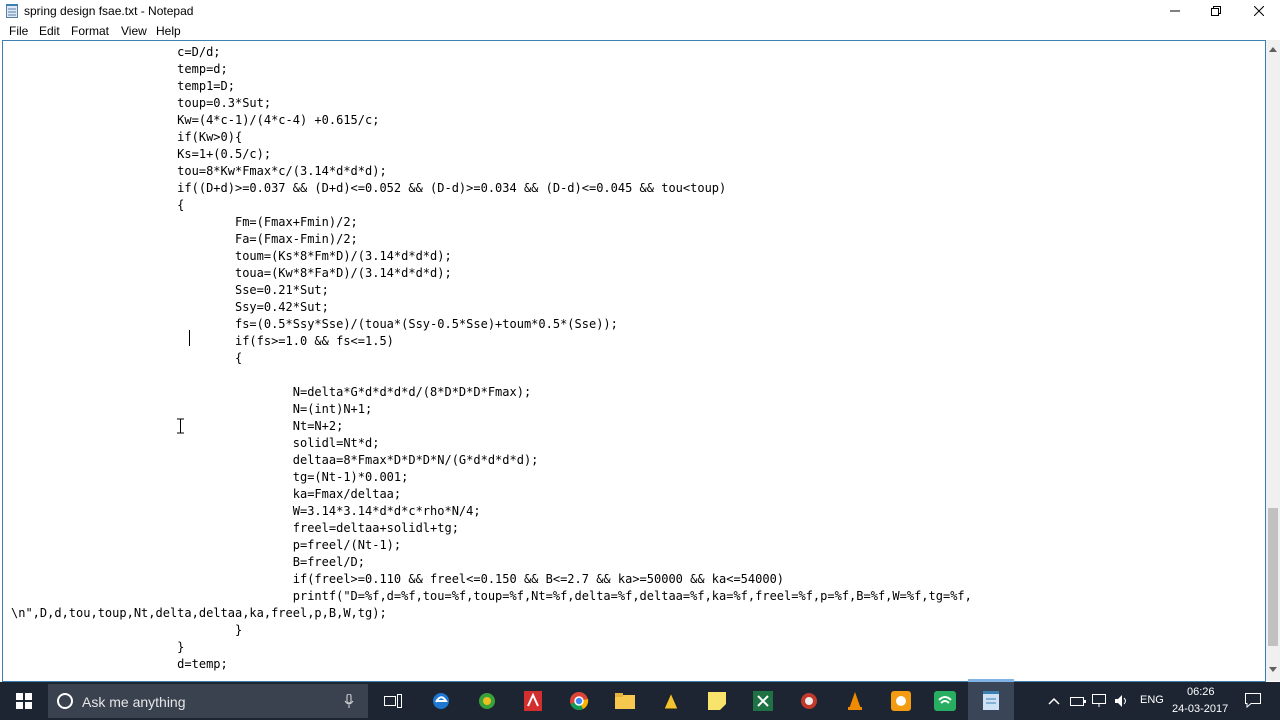 This screenshot has height=720, width=1280. I want to click on app4-taskbar-button, so click(945, 701).